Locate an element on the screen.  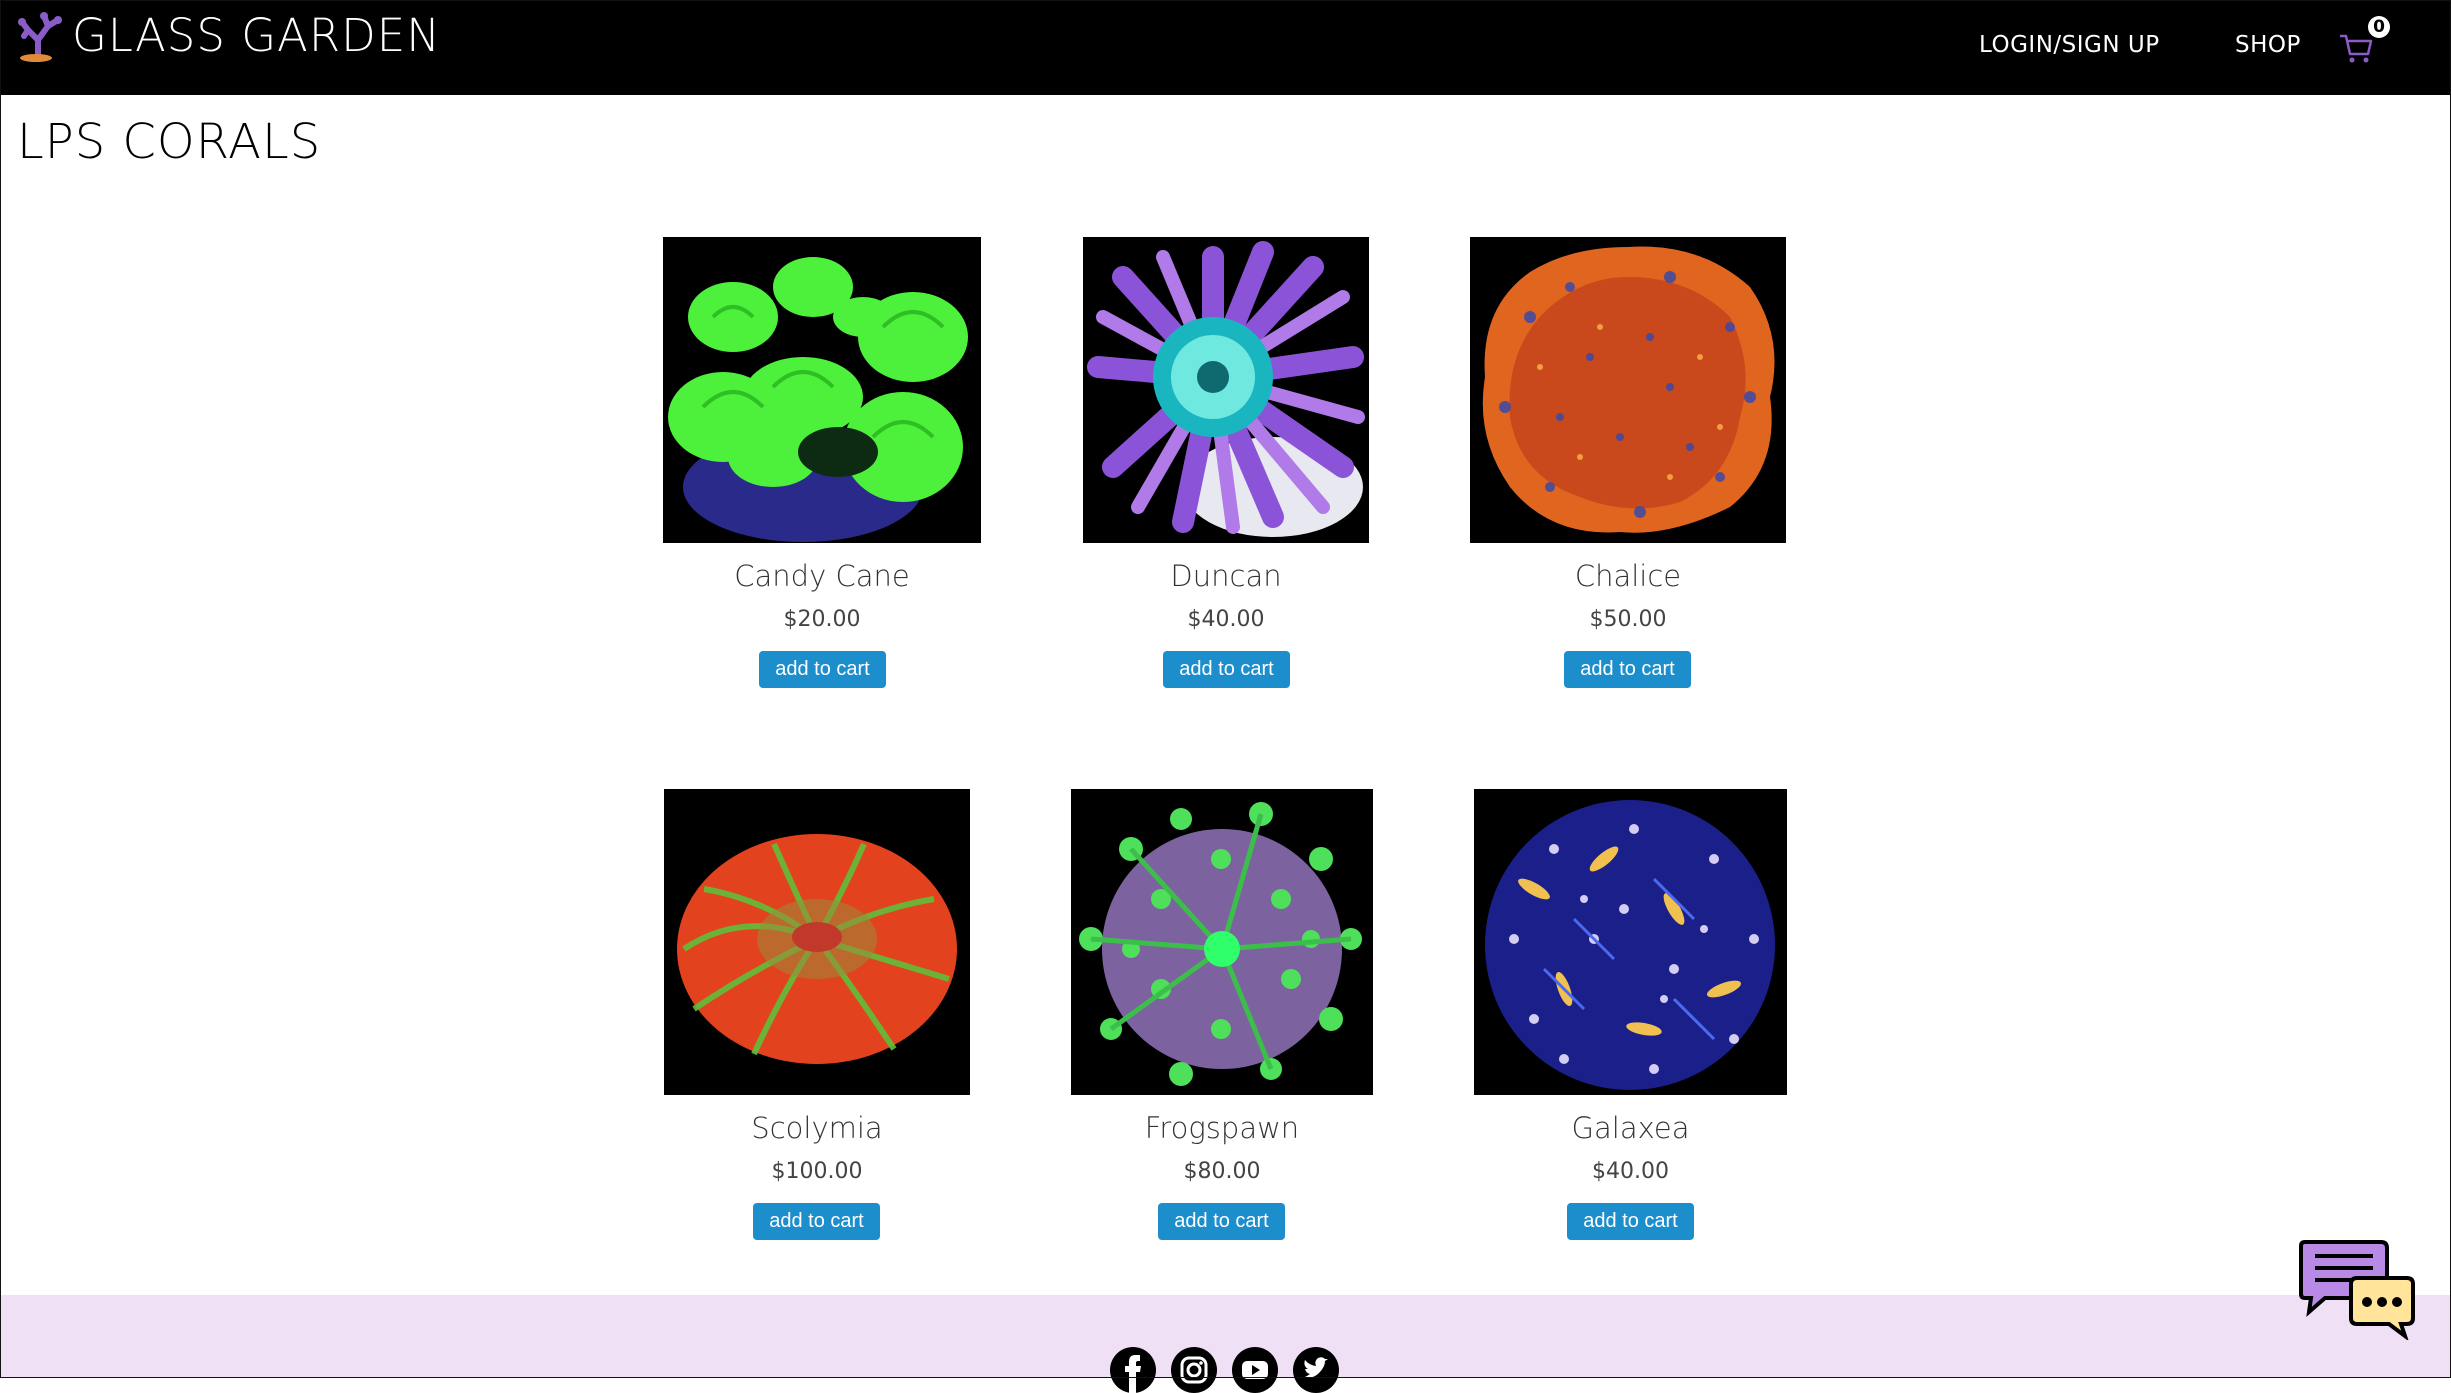
brand: GLASS GARDEN is located at coordinates (227, 36).